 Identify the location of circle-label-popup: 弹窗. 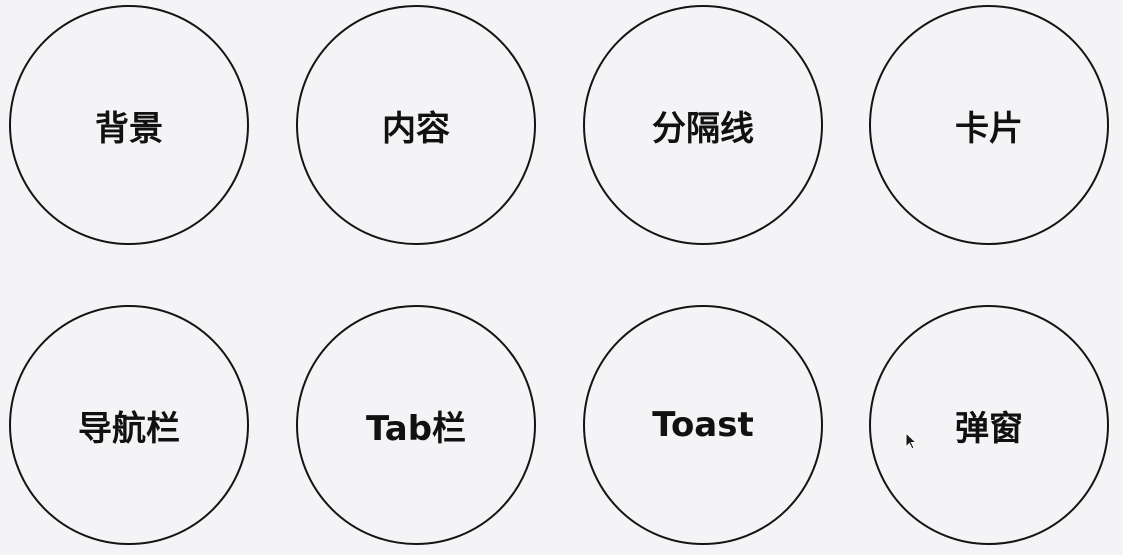
(989, 428).